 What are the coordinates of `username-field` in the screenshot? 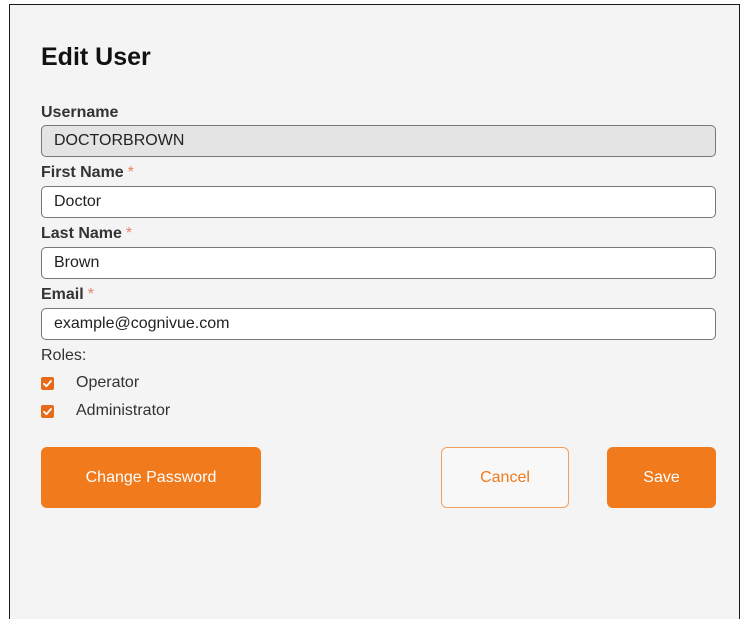 It's located at (378, 141).